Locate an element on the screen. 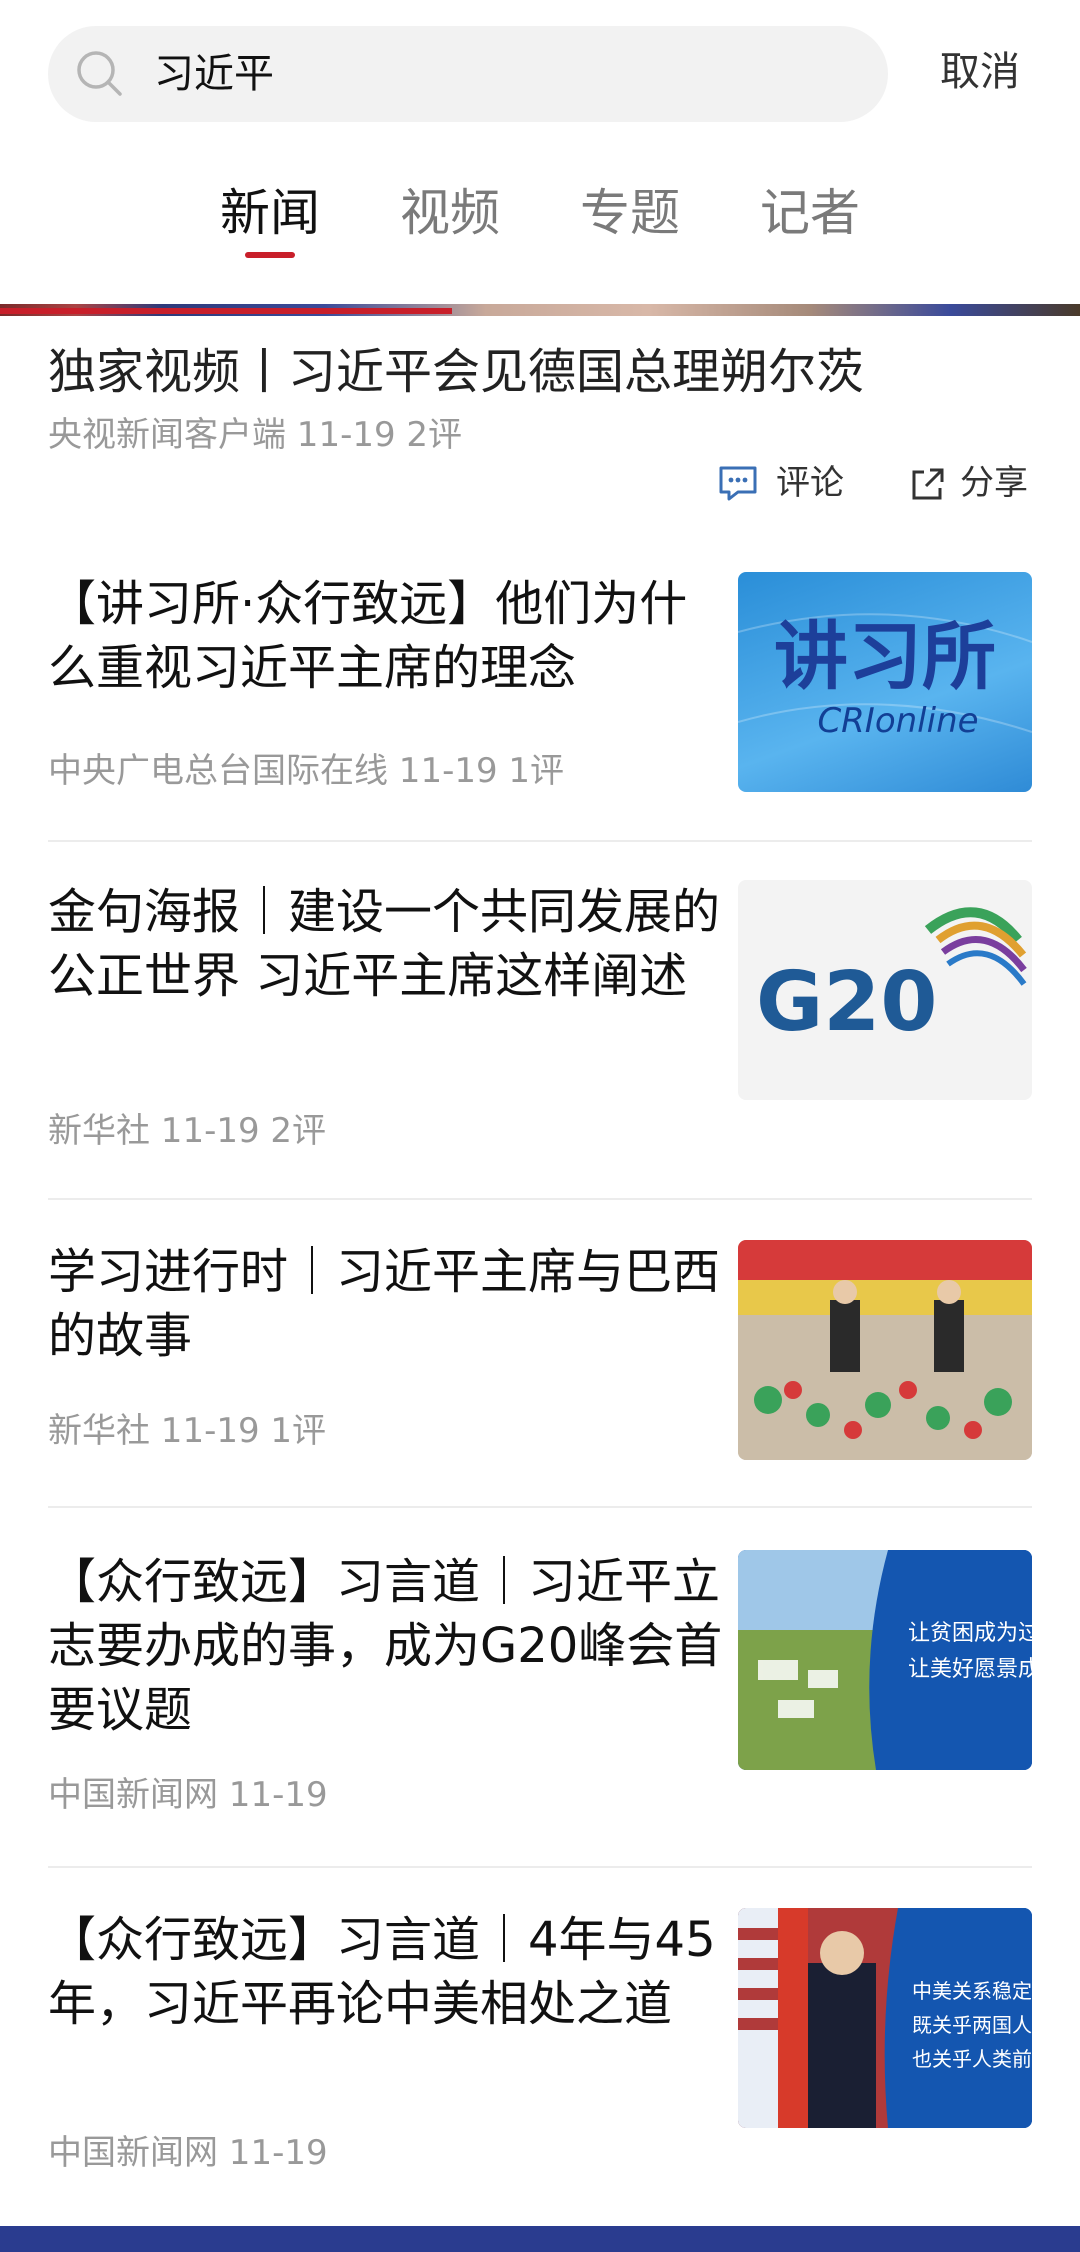 The width and height of the screenshot is (1080, 2252). news-meta: 新华社 11-19 2评 is located at coordinates (187, 1131).